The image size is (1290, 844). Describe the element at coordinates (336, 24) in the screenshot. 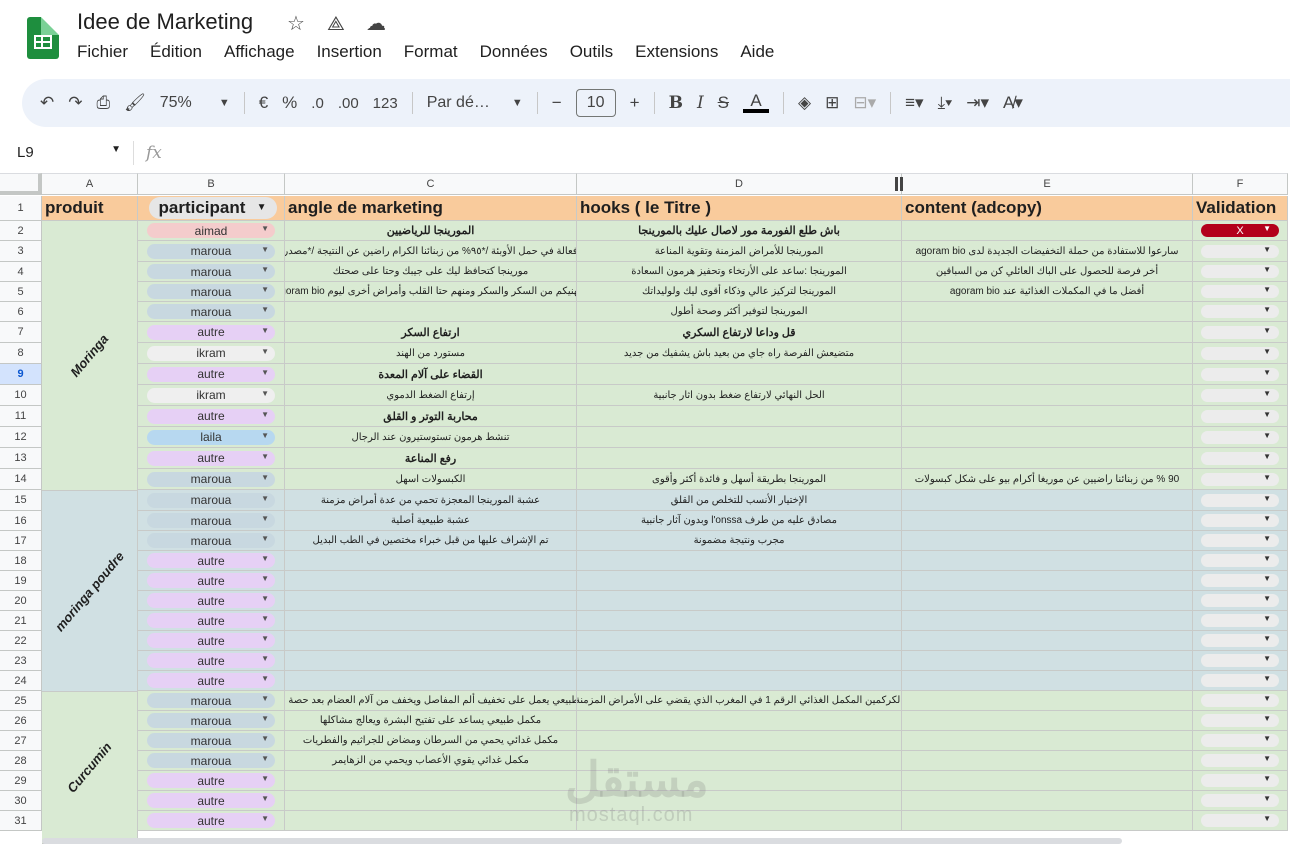

I see `move-to-drive-icon: ⟁` at that location.